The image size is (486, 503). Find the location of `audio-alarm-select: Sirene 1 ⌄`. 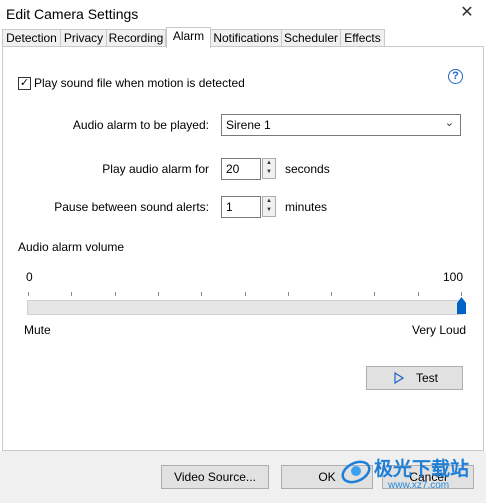

audio-alarm-select: Sirene 1 ⌄ is located at coordinates (341, 125).